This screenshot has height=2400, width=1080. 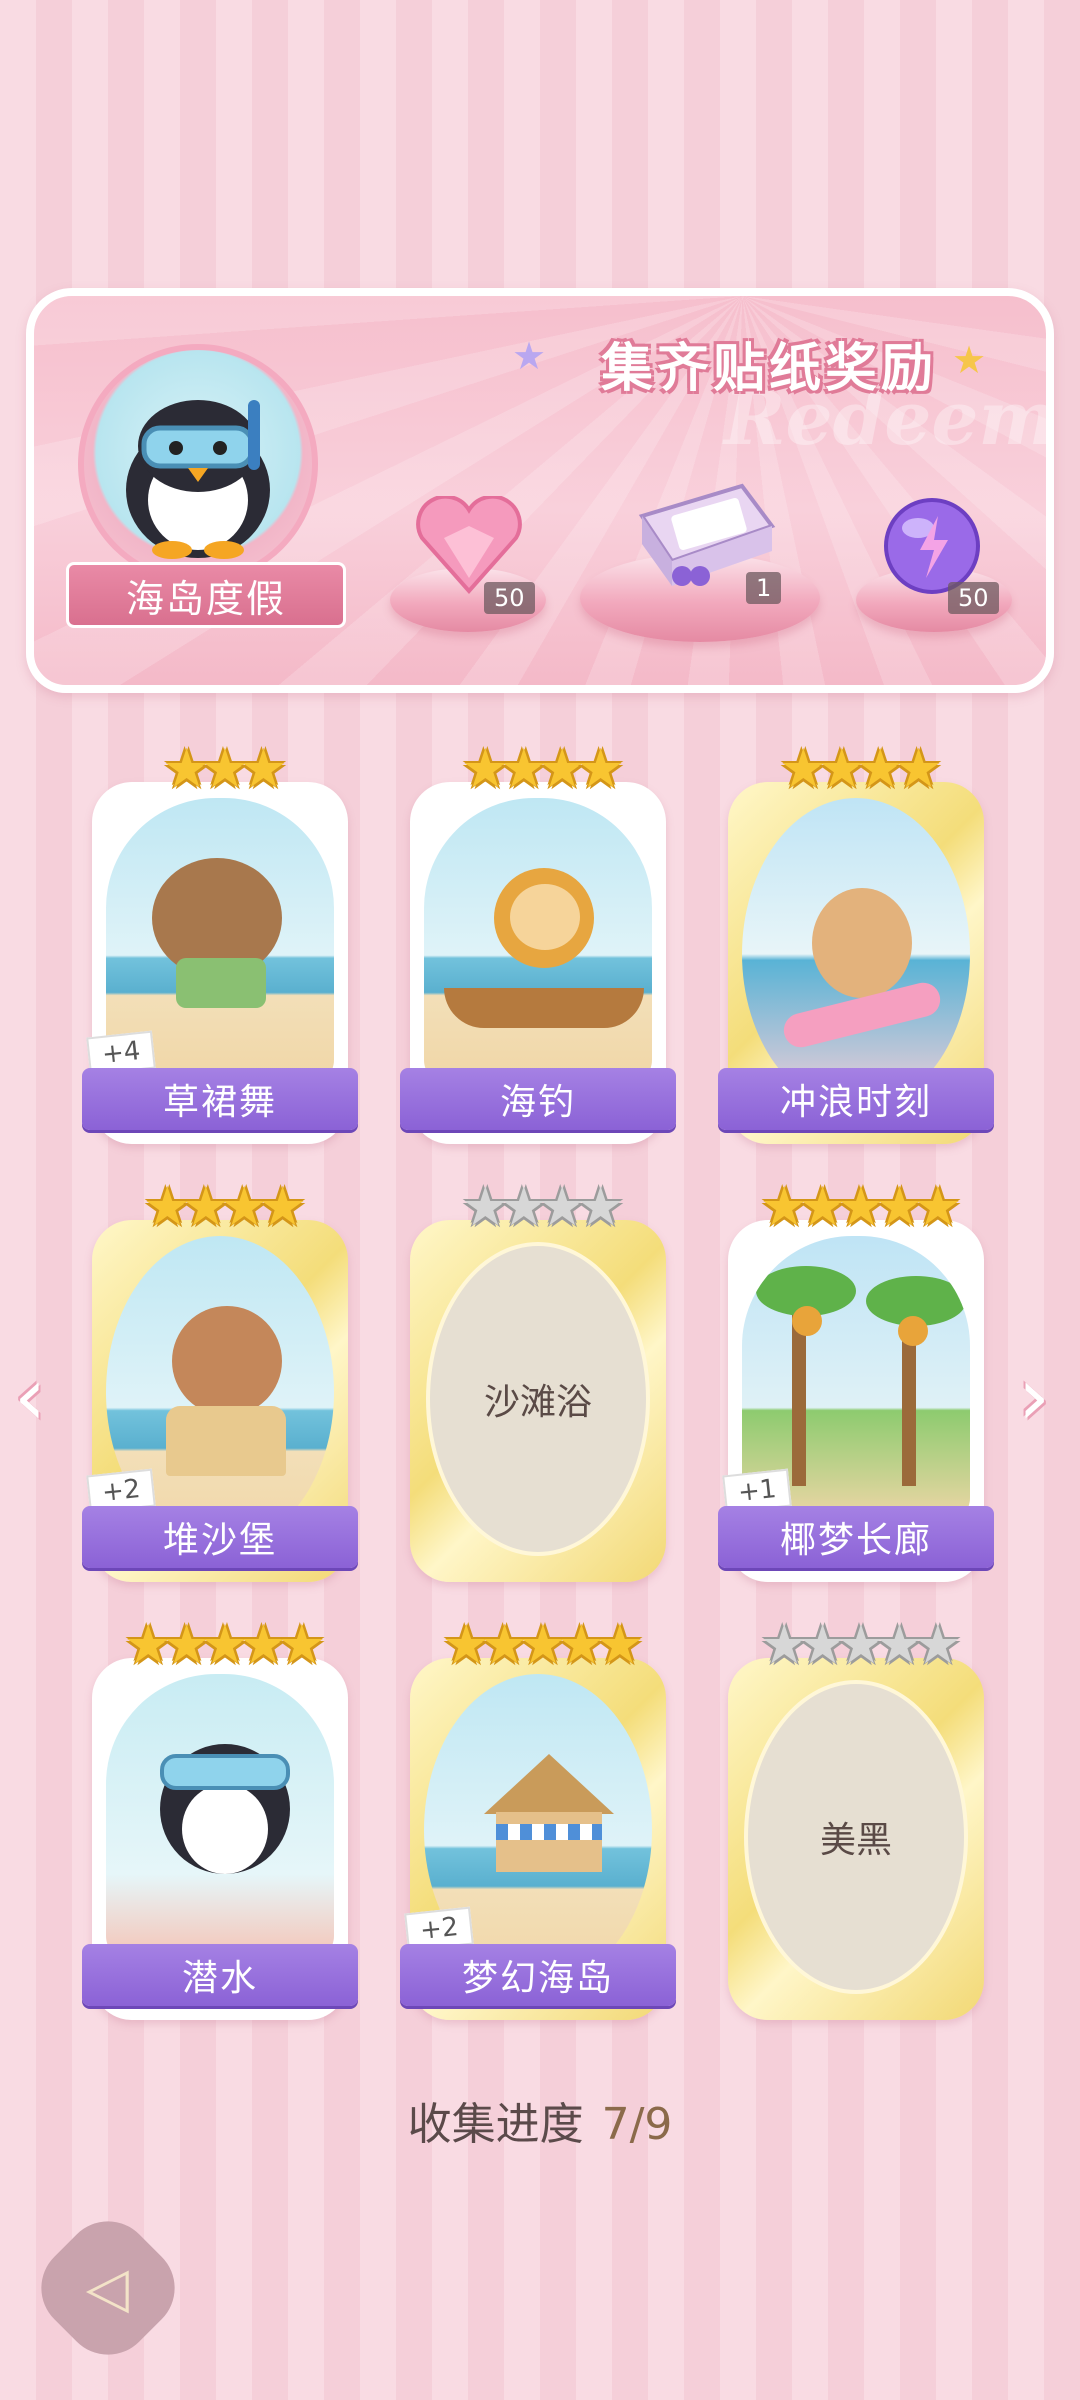 I want to click on sticker-card: ★★★★ 海钓, so click(x=538, y=943).